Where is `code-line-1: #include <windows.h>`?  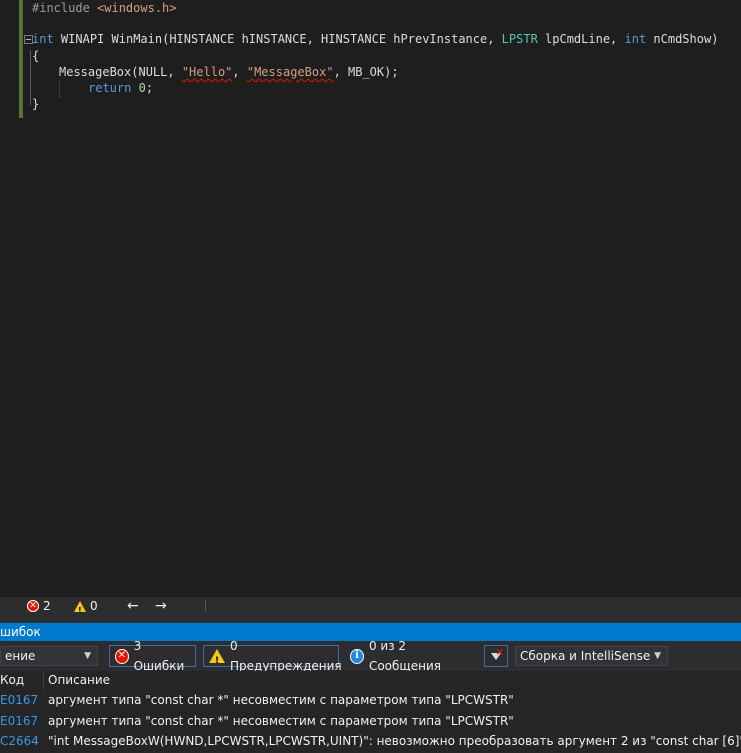
code-line-1: #include <windows.h> is located at coordinates (104, 8).